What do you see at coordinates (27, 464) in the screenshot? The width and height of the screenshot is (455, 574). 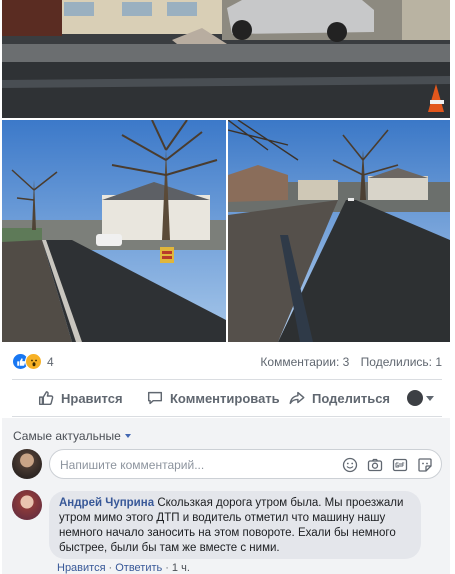 I see `current-user-avatar` at bounding box center [27, 464].